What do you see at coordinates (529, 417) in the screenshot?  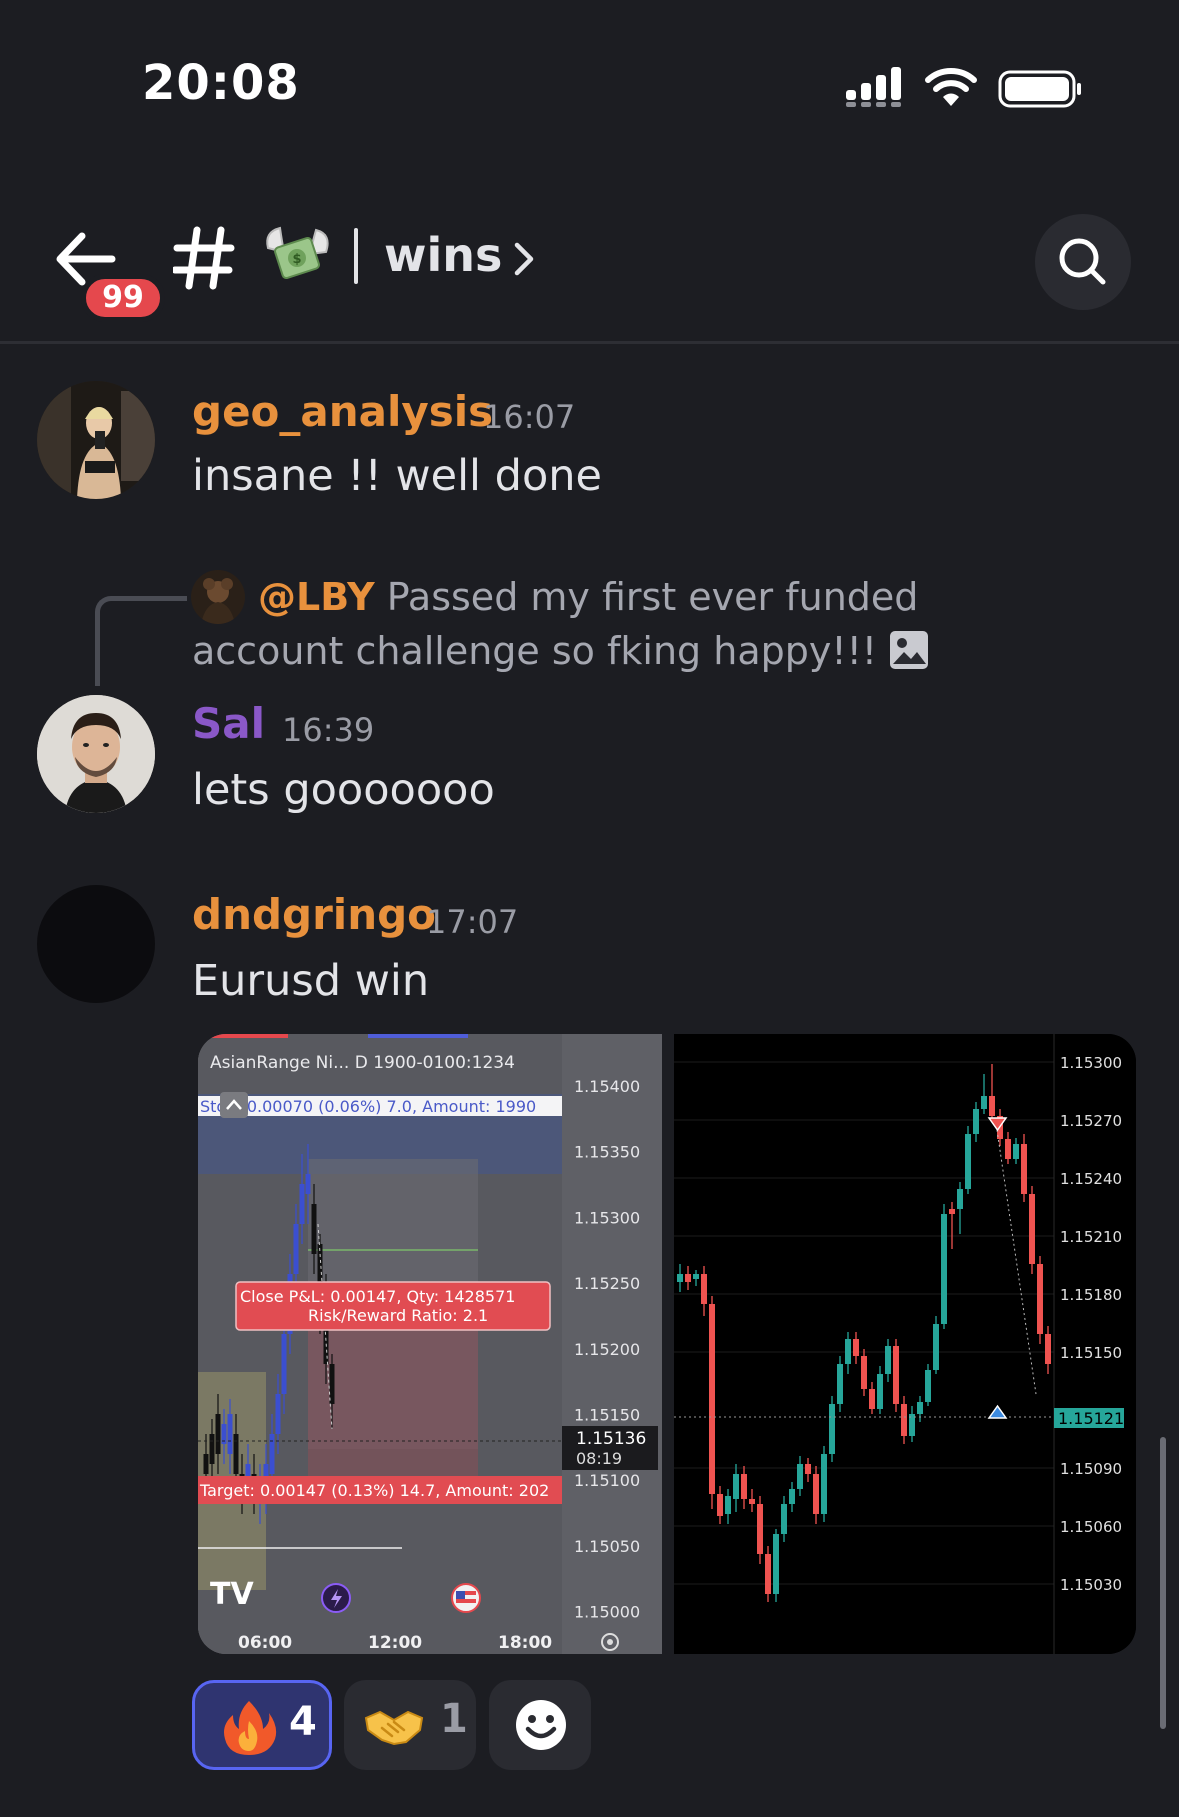 I see `message-timestamp: 16:07` at bounding box center [529, 417].